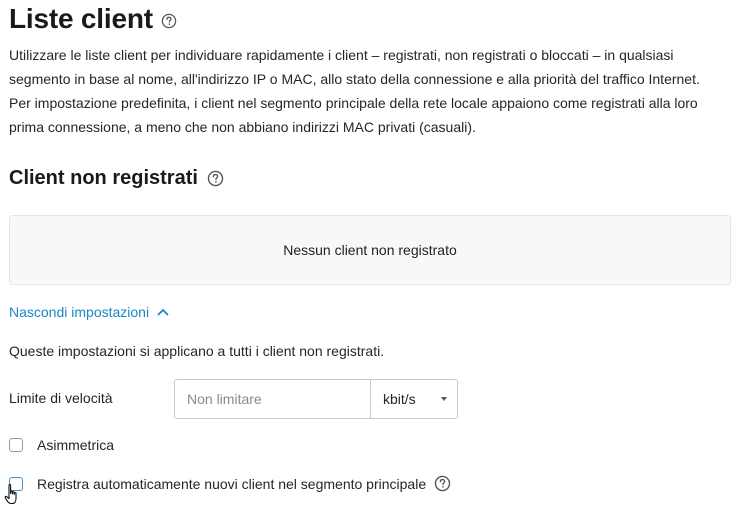 This screenshot has height=517, width=742. I want to click on unit-select-value: kbit/s, so click(399, 399).